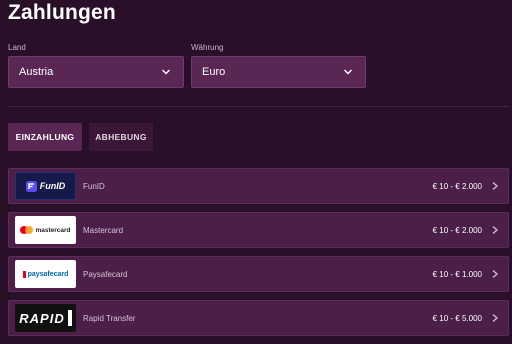 The height and width of the screenshot is (344, 512). Describe the element at coordinates (121, 137) in the screenshot. I see `tab-withdrawal: ABHEBUNG` at that location.